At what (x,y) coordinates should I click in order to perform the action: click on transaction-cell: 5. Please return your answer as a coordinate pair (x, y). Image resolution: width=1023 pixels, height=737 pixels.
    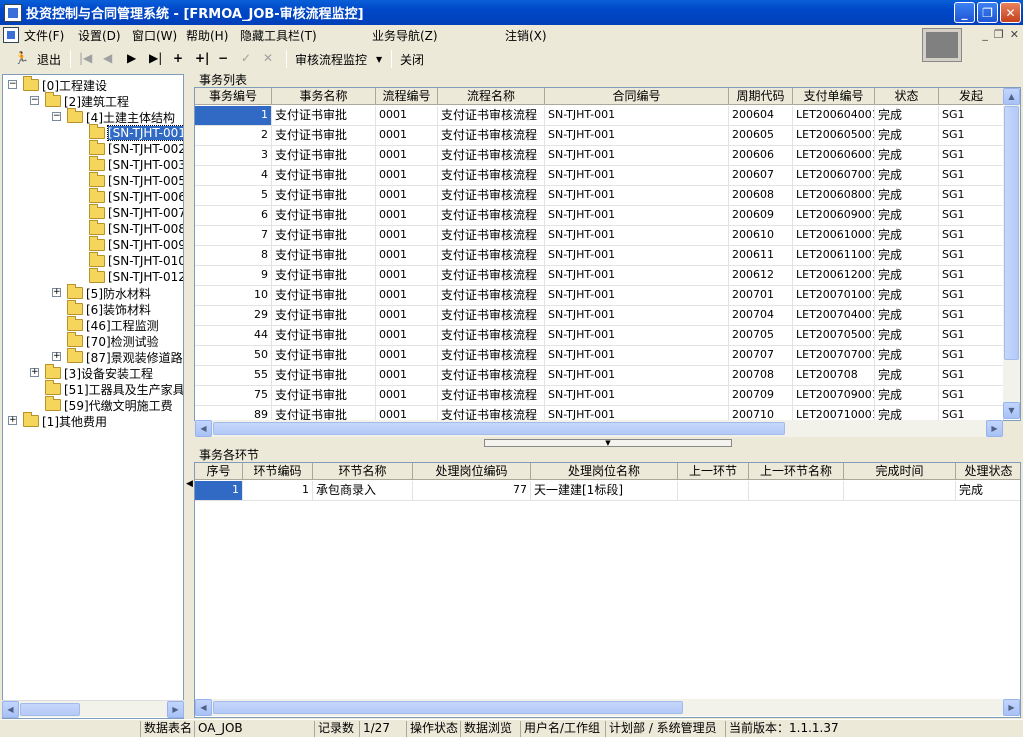
    Looking at the image, I should click on (233, 196).